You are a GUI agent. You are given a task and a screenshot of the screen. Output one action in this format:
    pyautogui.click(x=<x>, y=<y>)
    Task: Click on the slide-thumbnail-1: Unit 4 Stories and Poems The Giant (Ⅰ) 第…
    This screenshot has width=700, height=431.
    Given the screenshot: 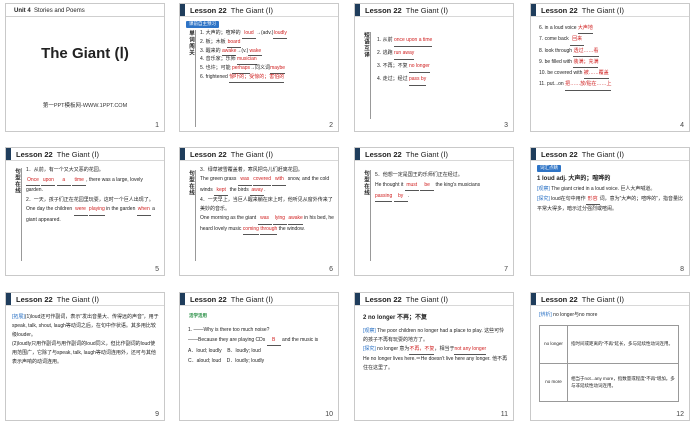 What is the action you would take?
    pyautogui.click(x=85, y=67)
    